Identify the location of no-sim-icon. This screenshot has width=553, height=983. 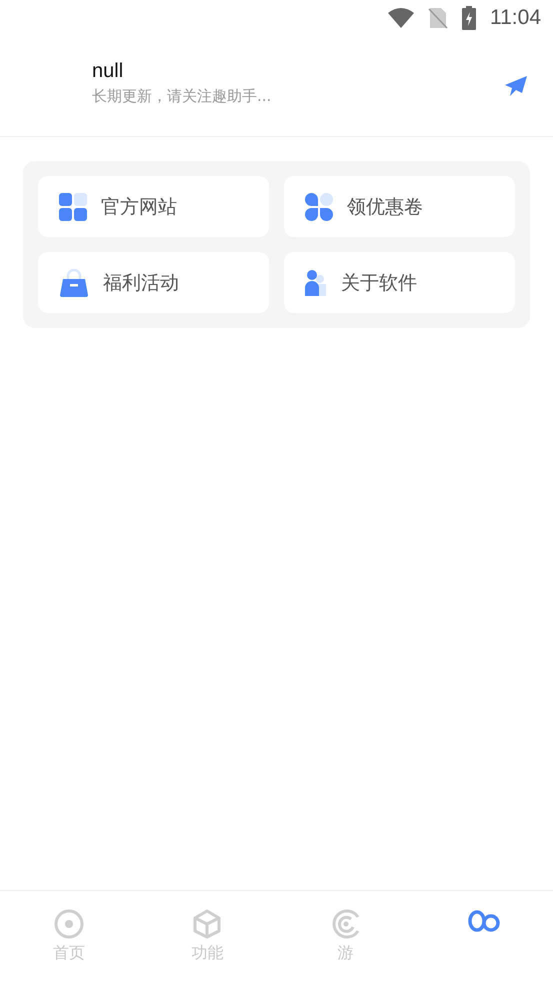
(438, 18).